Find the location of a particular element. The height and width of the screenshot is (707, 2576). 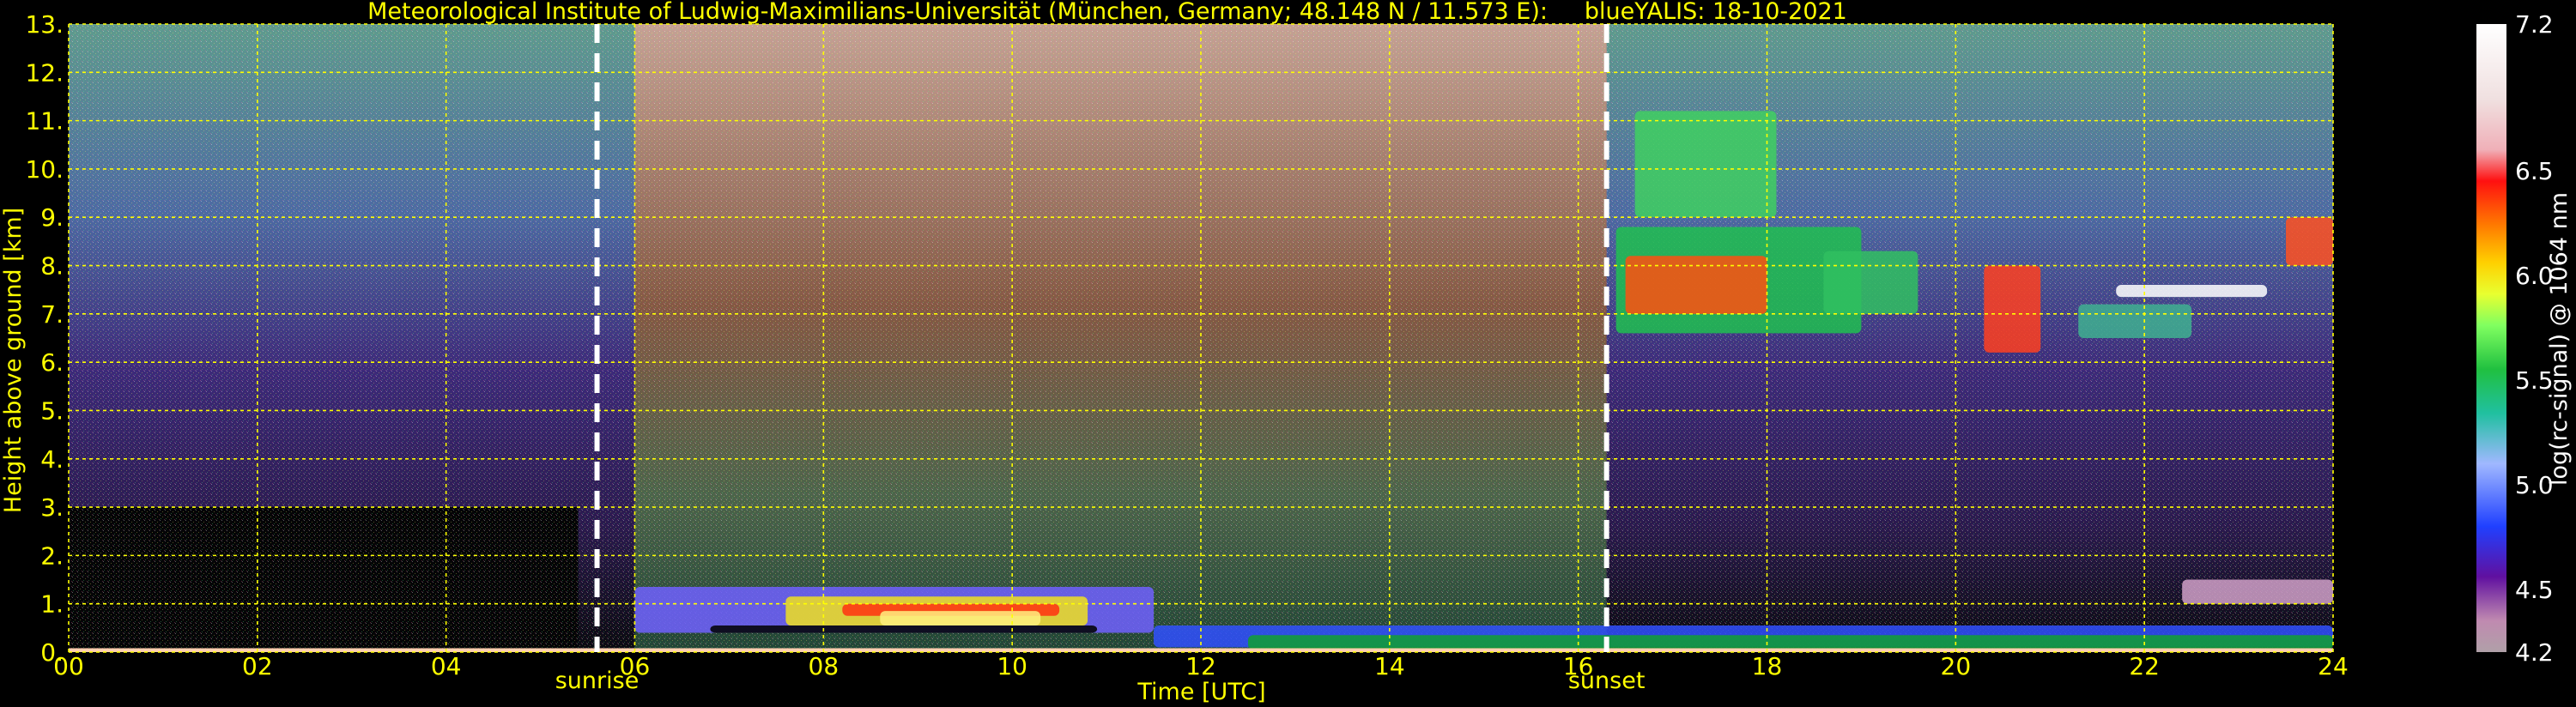

x-tick-labels: 00 02 04 06 08 10 12 14 16 18 20 22 24 is located at coordinates (1201, 666).